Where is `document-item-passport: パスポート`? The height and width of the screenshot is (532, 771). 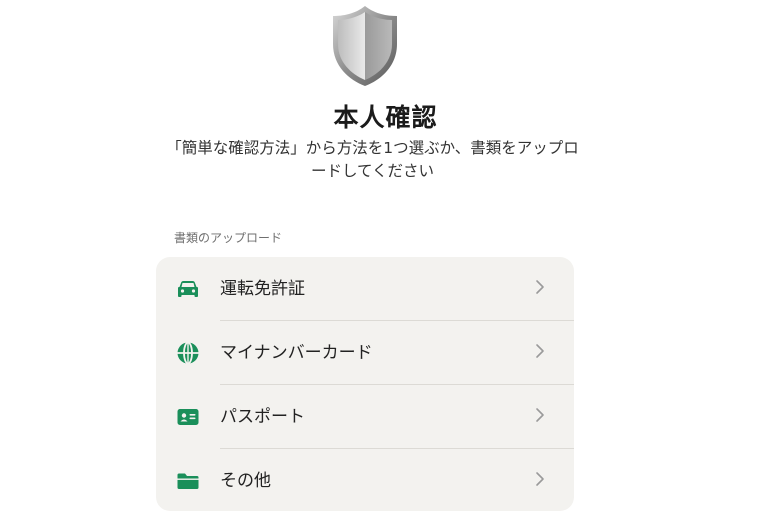 document-item-passport: パスポート is located at coordinates (365, 416).